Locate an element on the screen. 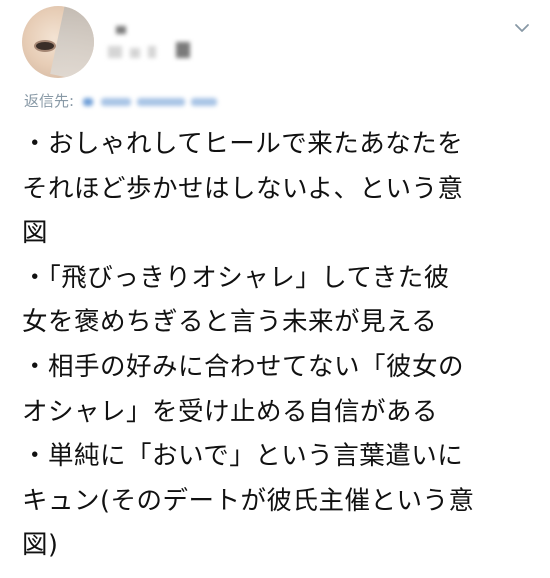  tweet-line: ・「飛びっきりオシャレ」してきた彼 is located at coordinates (236, 277).